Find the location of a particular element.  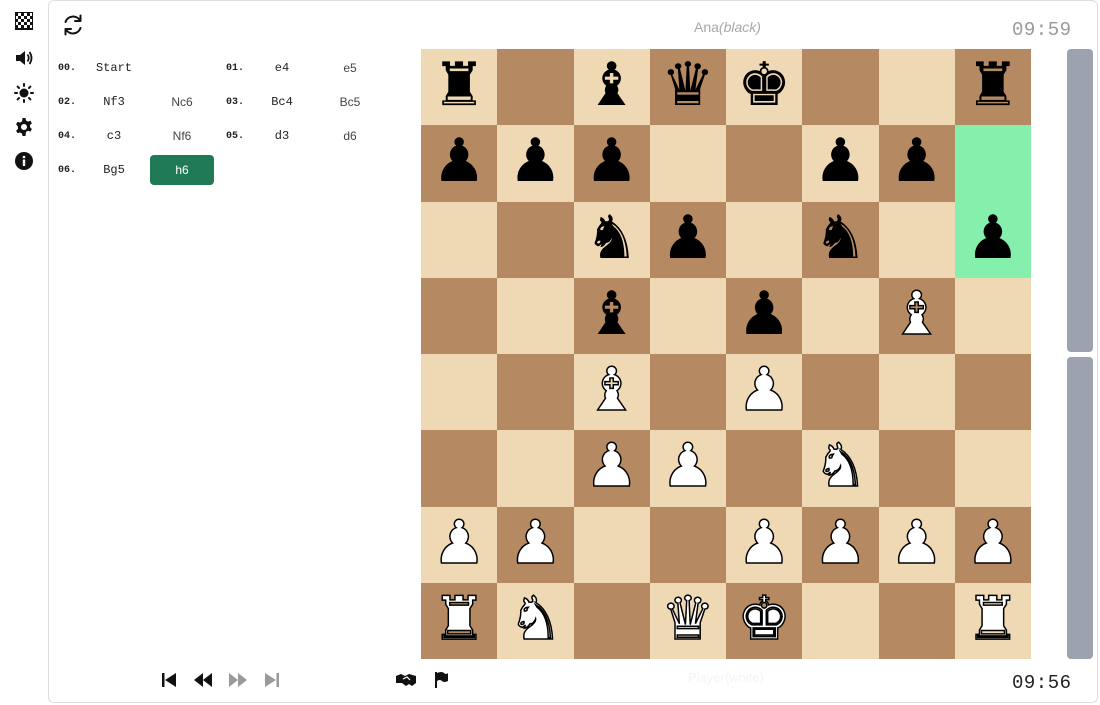

square-b1: ♞ is located at coordinates (535, 620).